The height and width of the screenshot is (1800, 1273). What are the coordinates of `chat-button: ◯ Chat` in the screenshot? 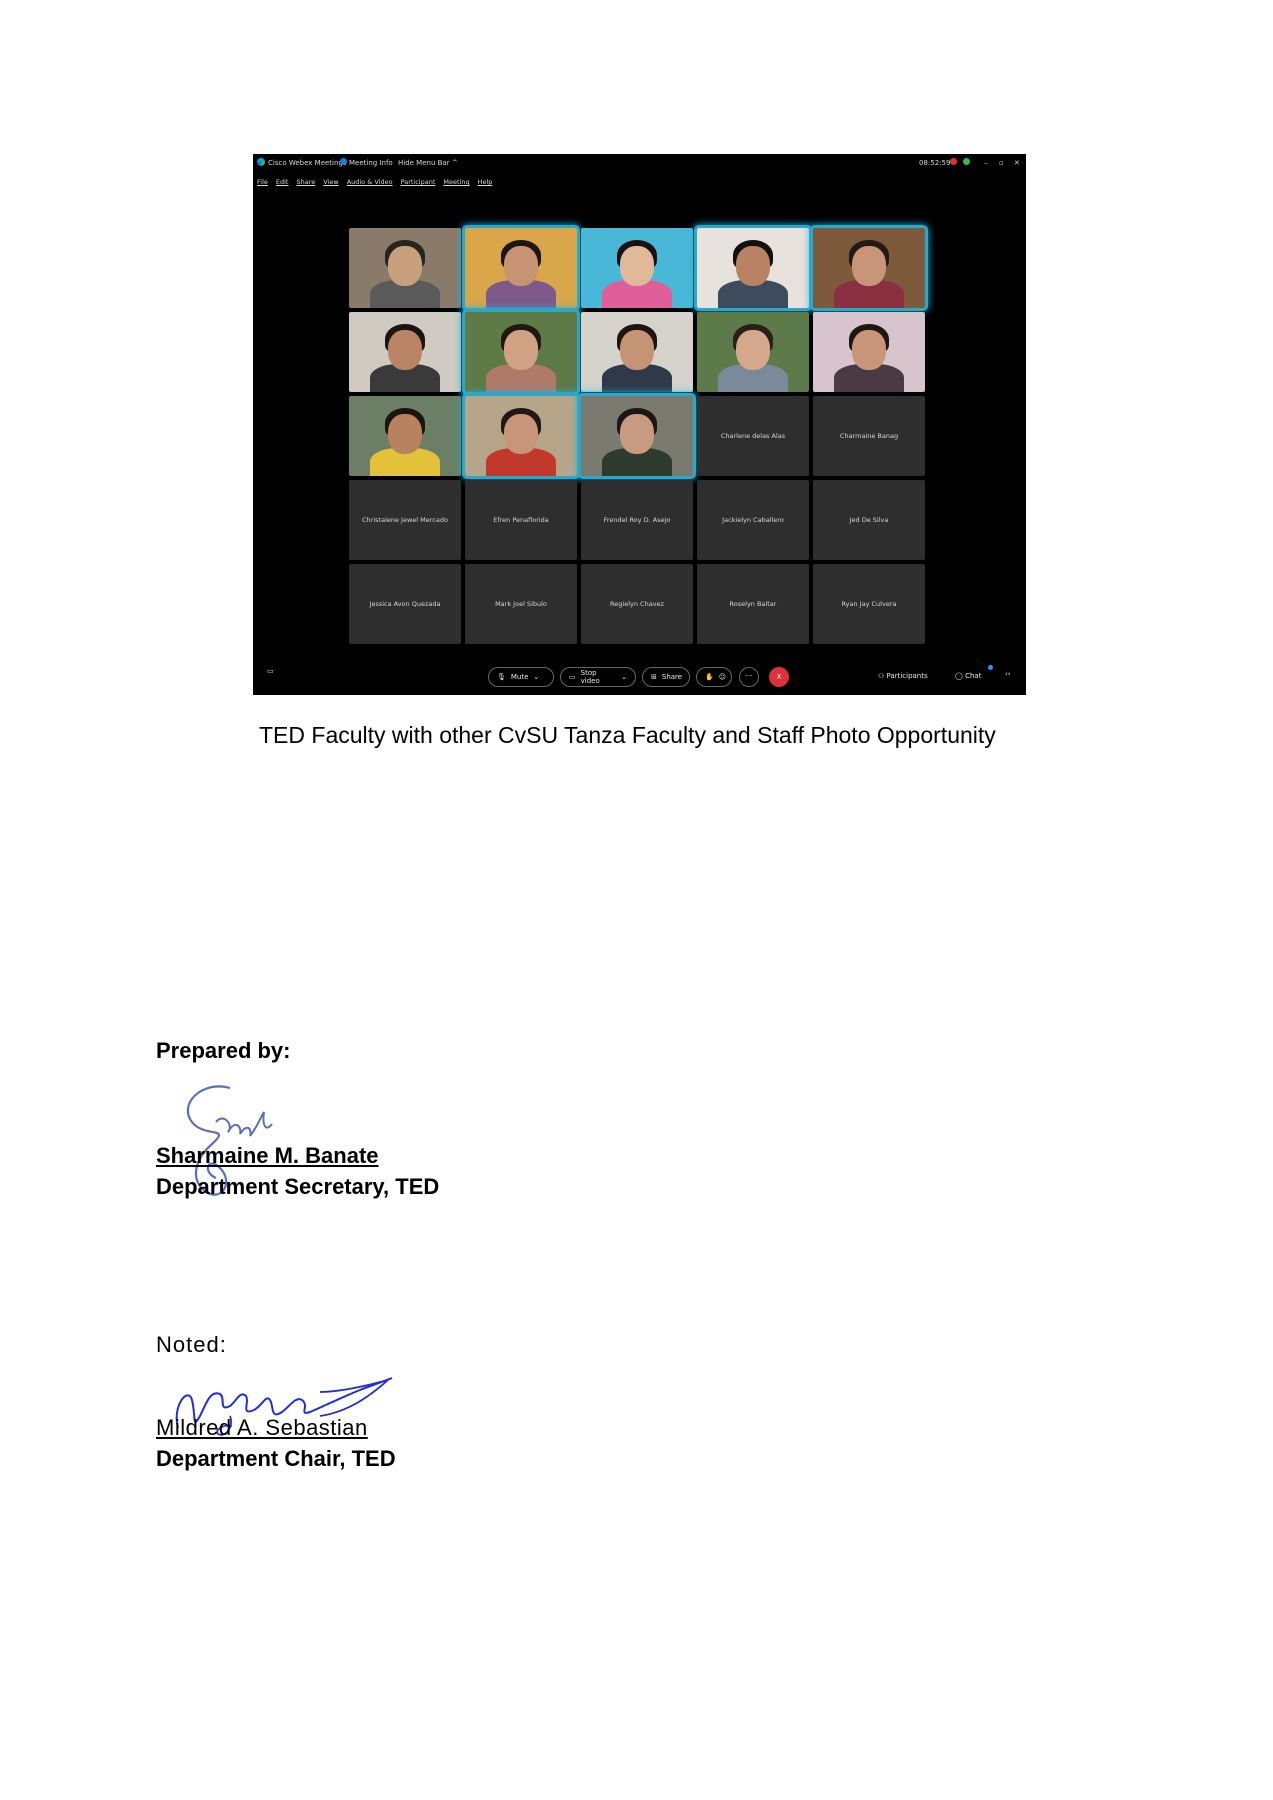 It's located at (968, 676).